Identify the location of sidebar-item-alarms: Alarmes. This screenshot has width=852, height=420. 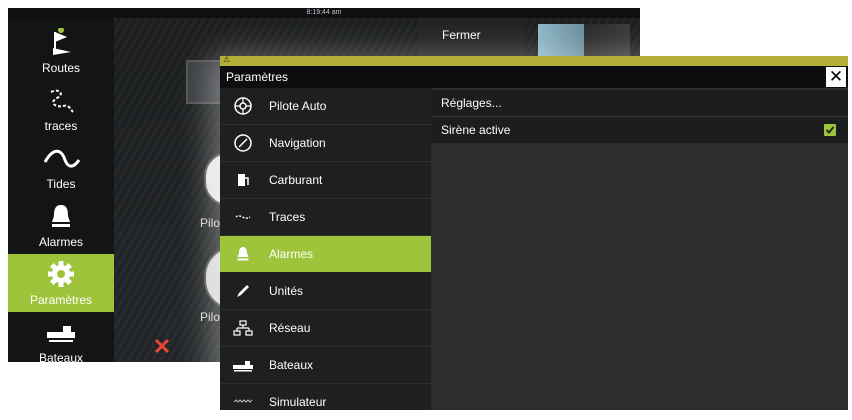
(61, 225).